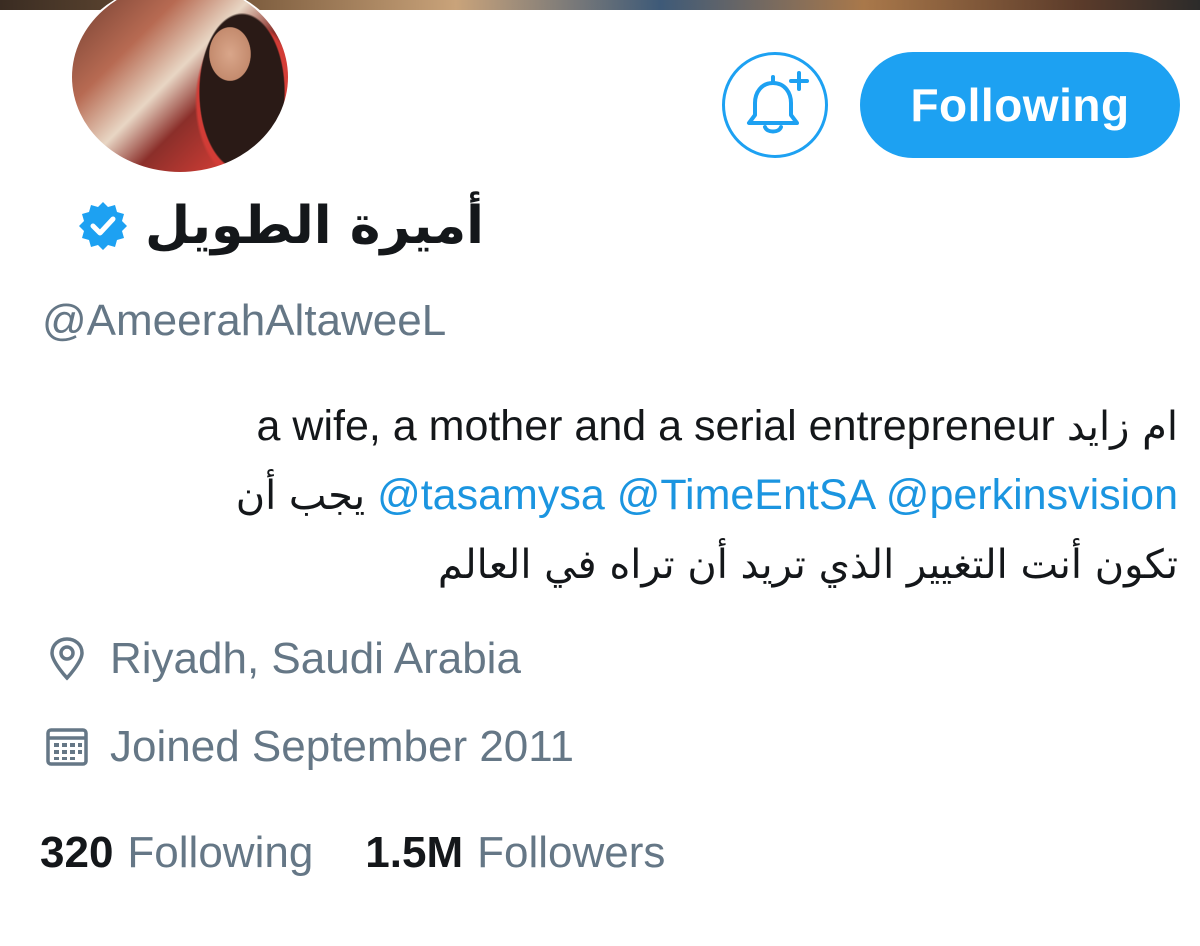 The image size is (1200, 946). Describe the element at coordinates (300, 496) in the screenshot. I see `bio-arabic-text: يجب أن` at that location.